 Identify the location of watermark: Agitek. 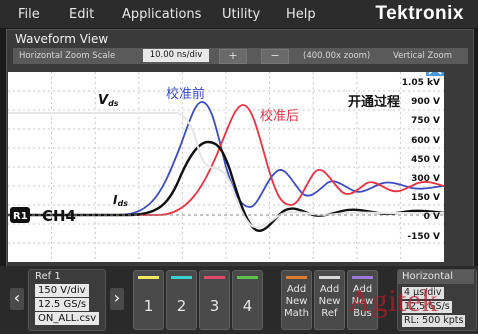
(393, 300).